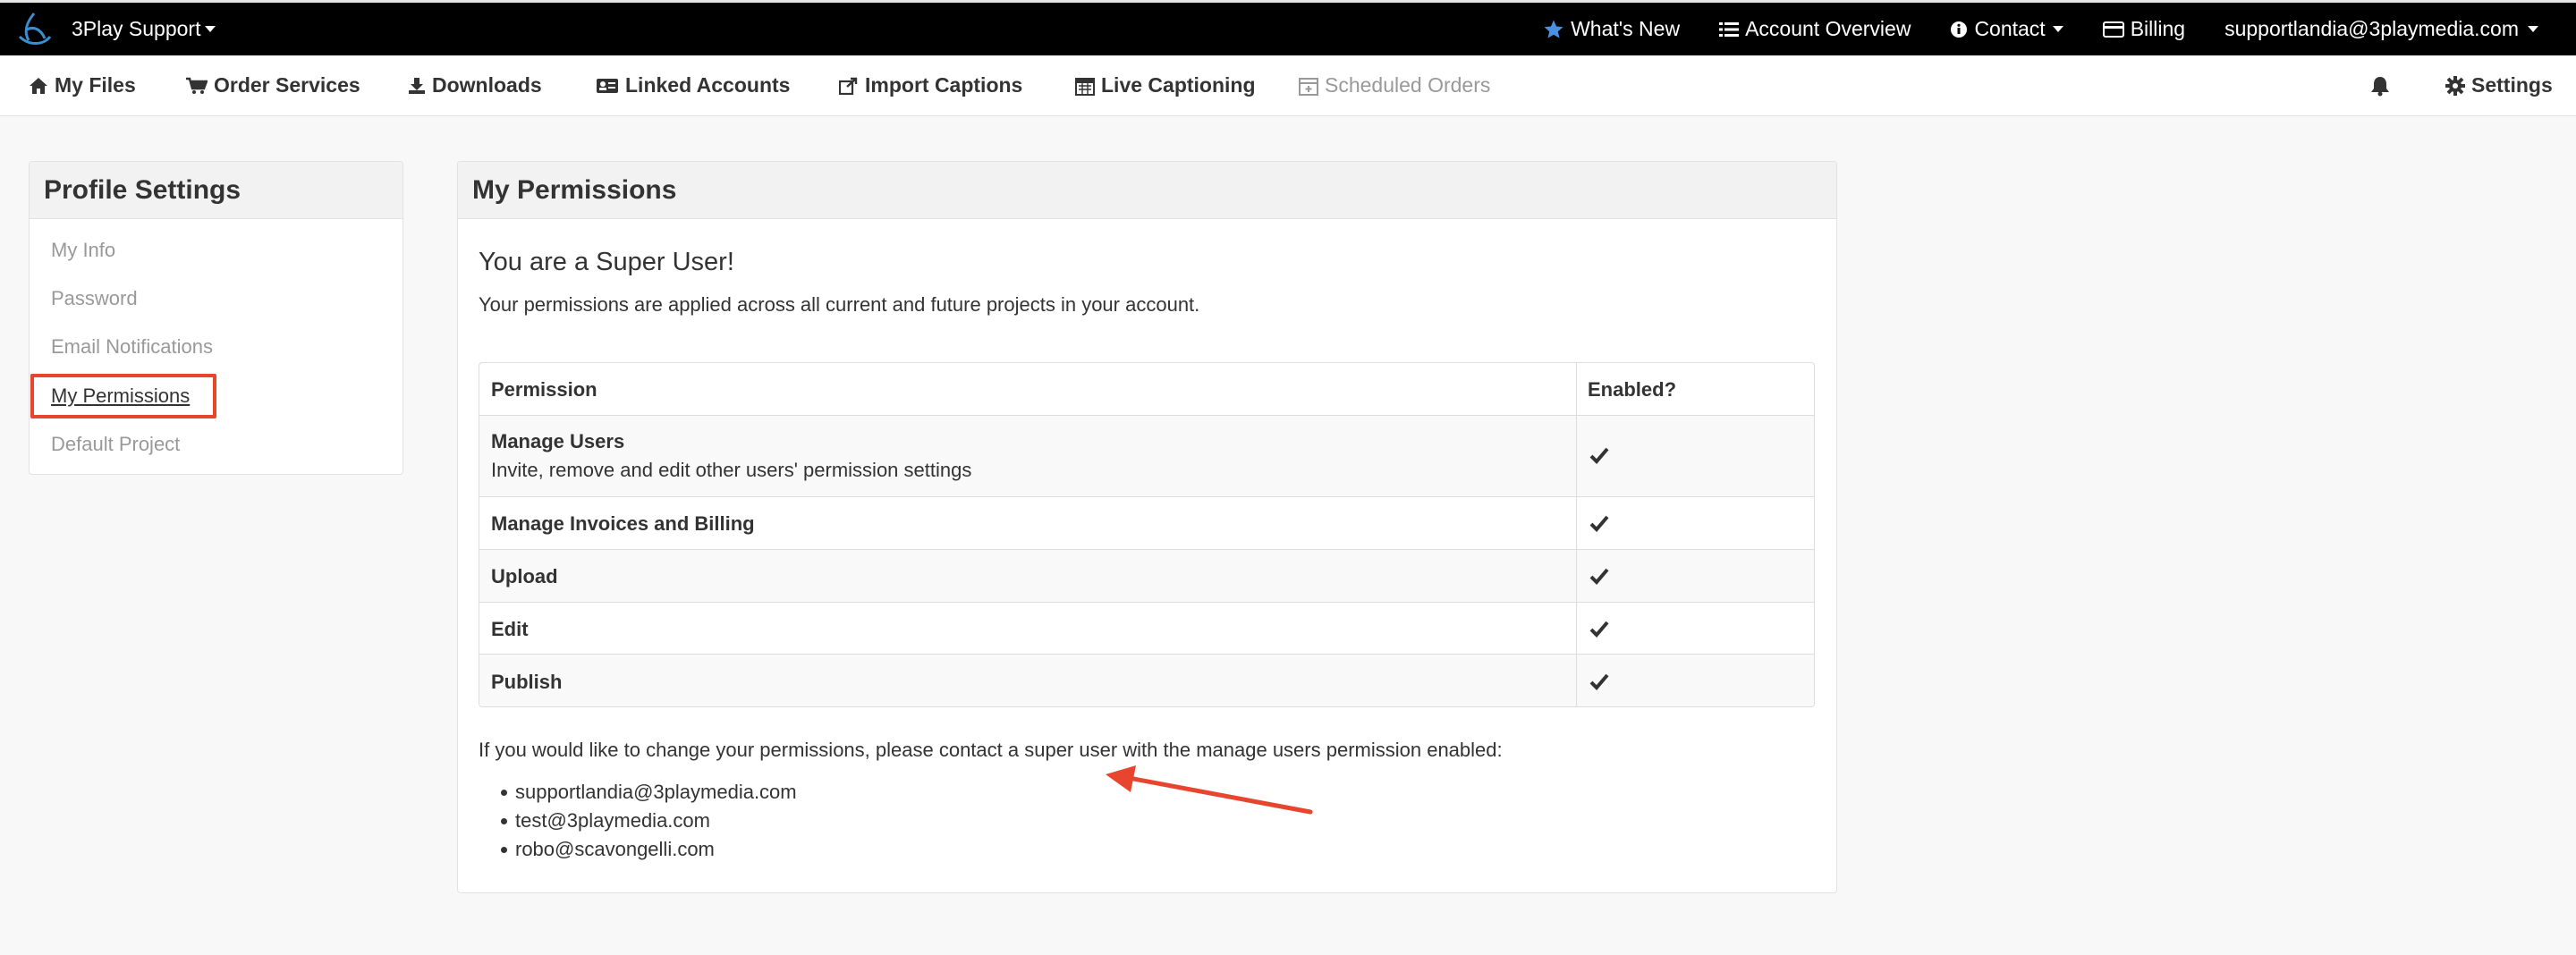 The image size is (2576, 955). I want to click on whats-new-link: What's New, so click(1611, 29).